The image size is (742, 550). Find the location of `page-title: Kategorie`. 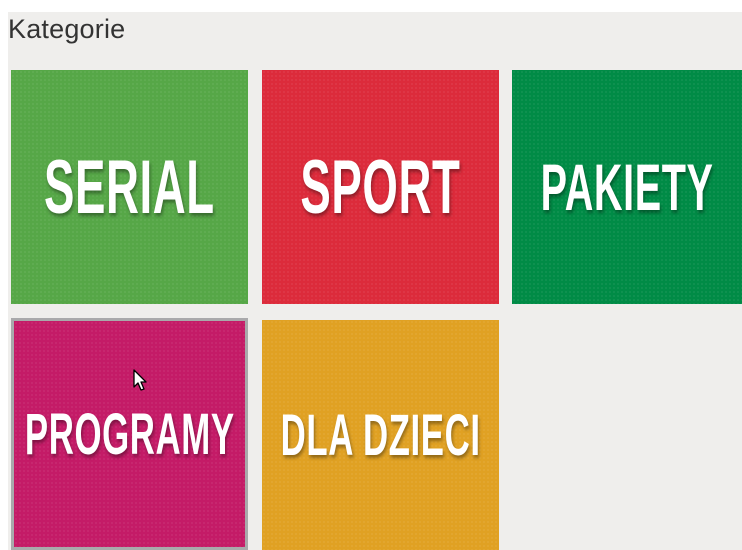

page-title: Kategorie is located at coordinates (67, 29).